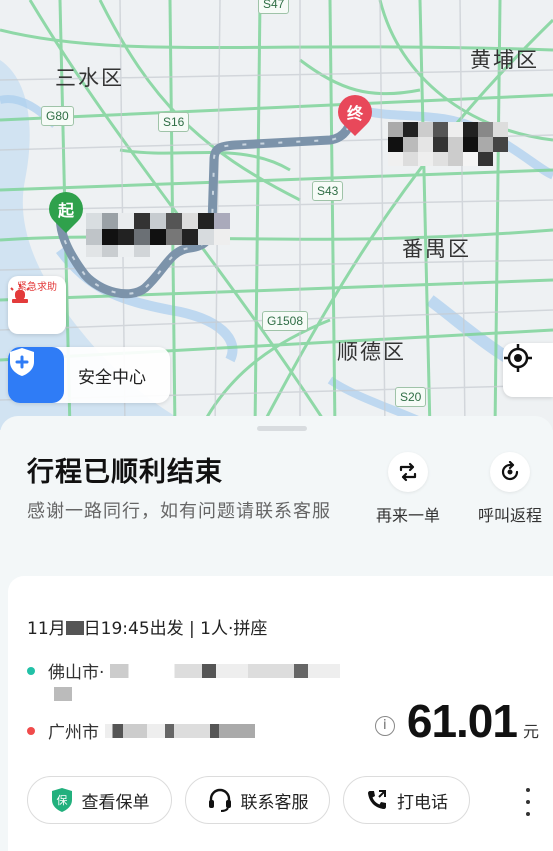  I want to click on redacted-origin-line2, so click(63, 694).